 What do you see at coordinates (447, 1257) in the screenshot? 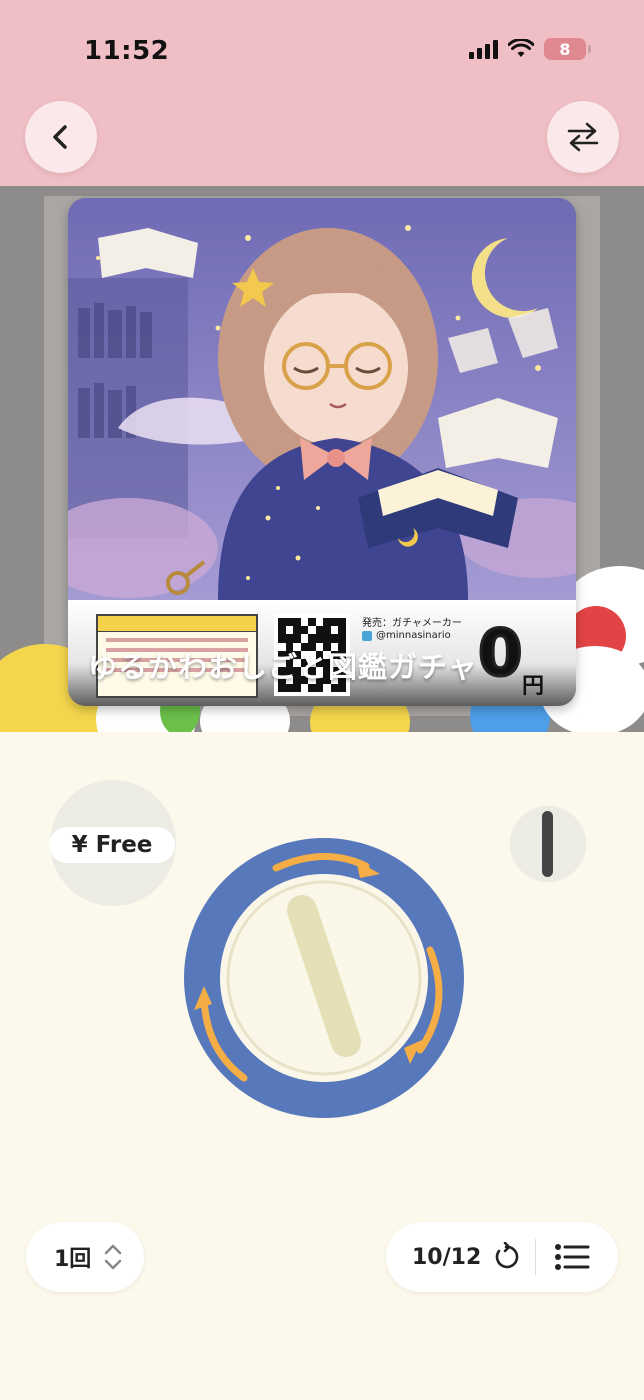
I see `stock-count: 10/12` at bounding box center [447, 1257].